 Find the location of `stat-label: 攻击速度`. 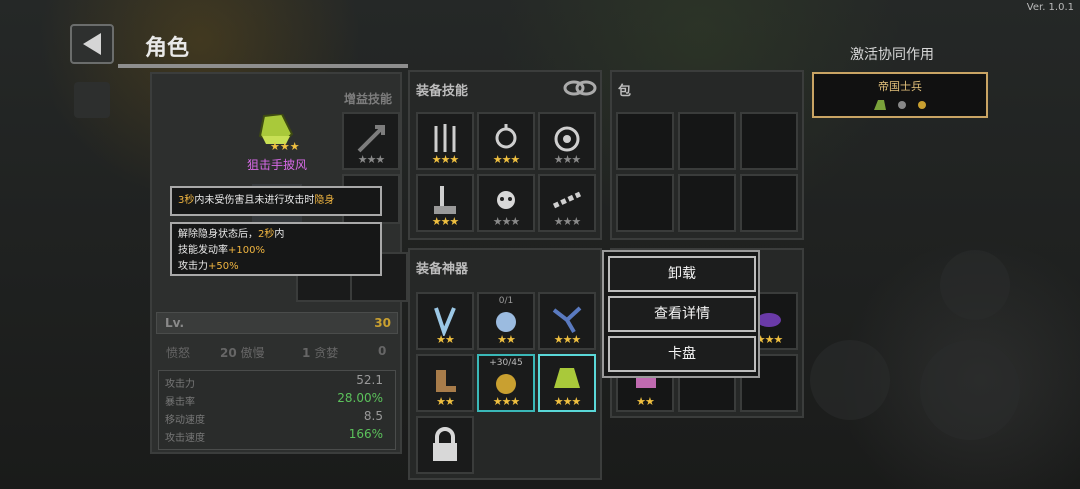

stat-label: 攻击速度 is located at coordinates (185, 438).